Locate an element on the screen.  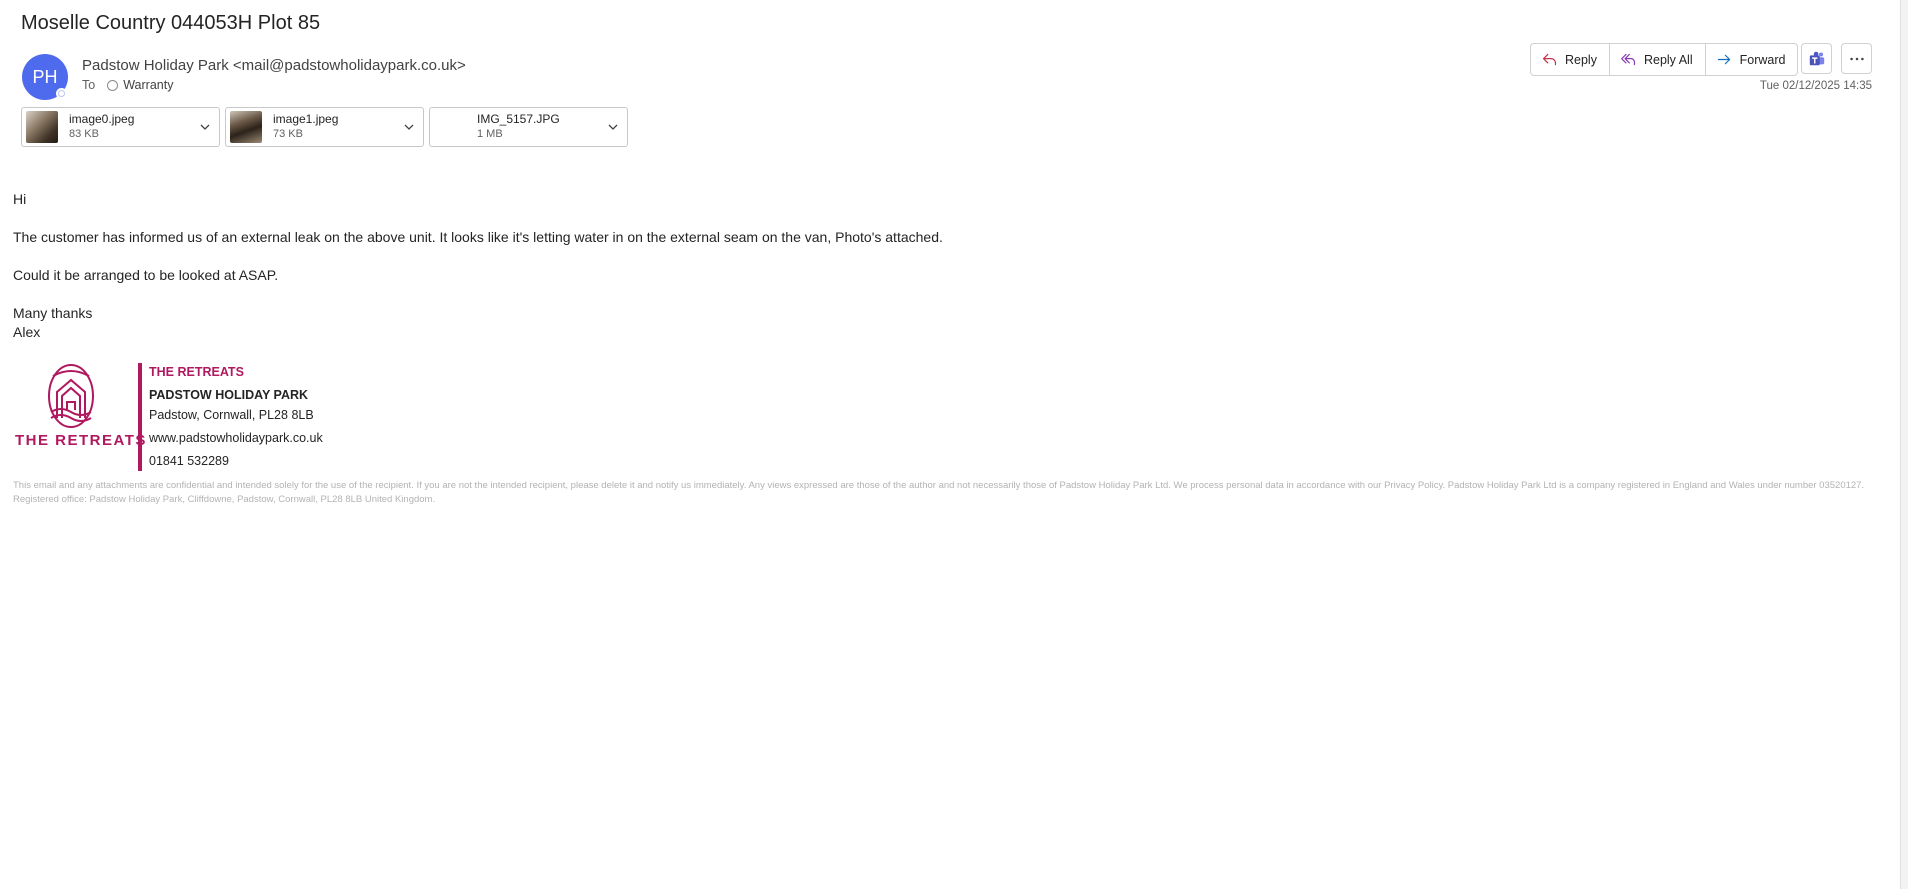
reply-button: Reply is located at coordinates (1570, 59).